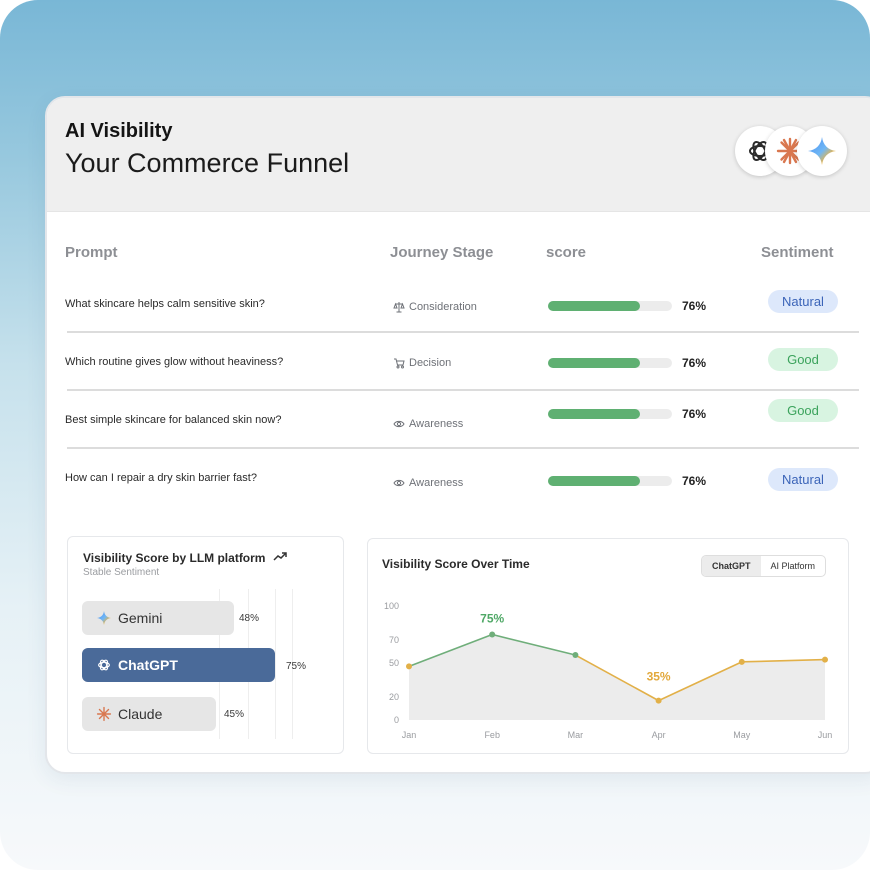  Describe the element at coordinates (742, 735) in the screenshot. I see `x-tick-label: May` at that location.